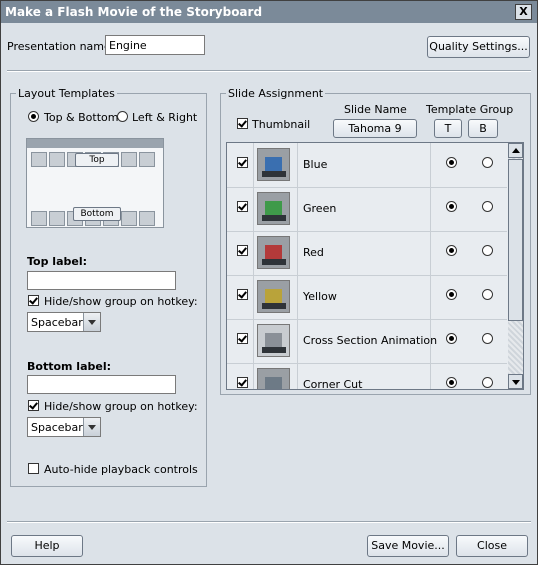 The image size is (538, 565). What do you see at coordinates (33, 468) in the screenshot?
I see `autohide-checkbox` at bounding box center [33, 468].